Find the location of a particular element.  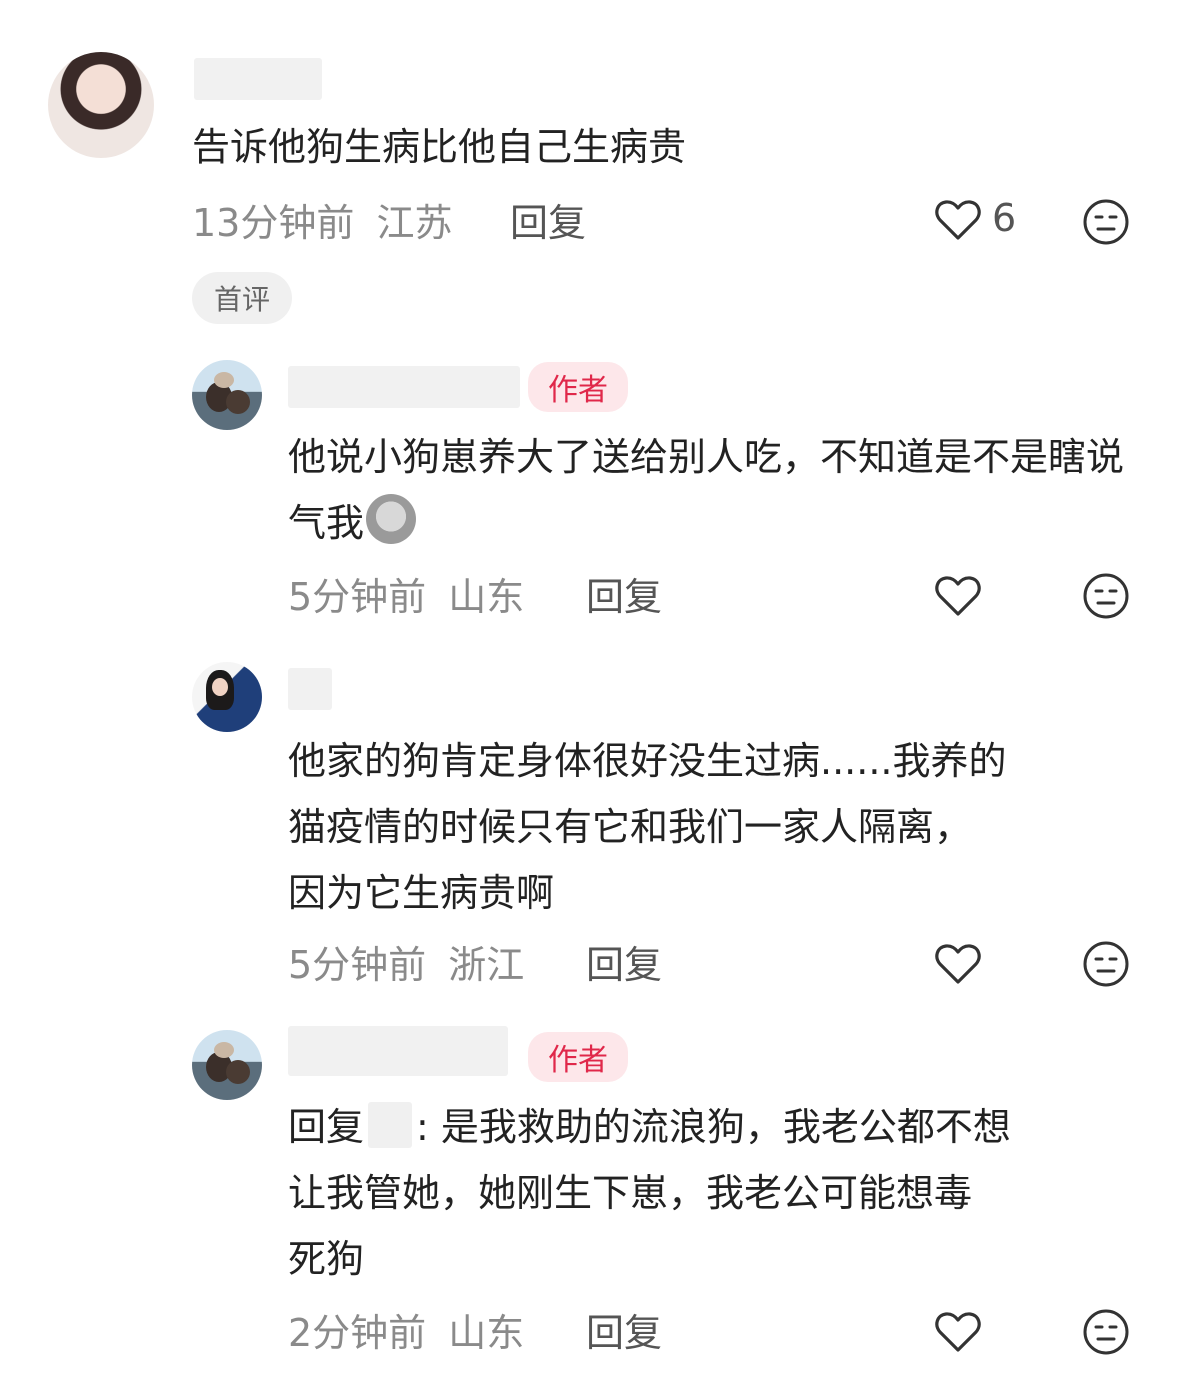

comment-location: 浙江 is located at coordinates (486, 965).